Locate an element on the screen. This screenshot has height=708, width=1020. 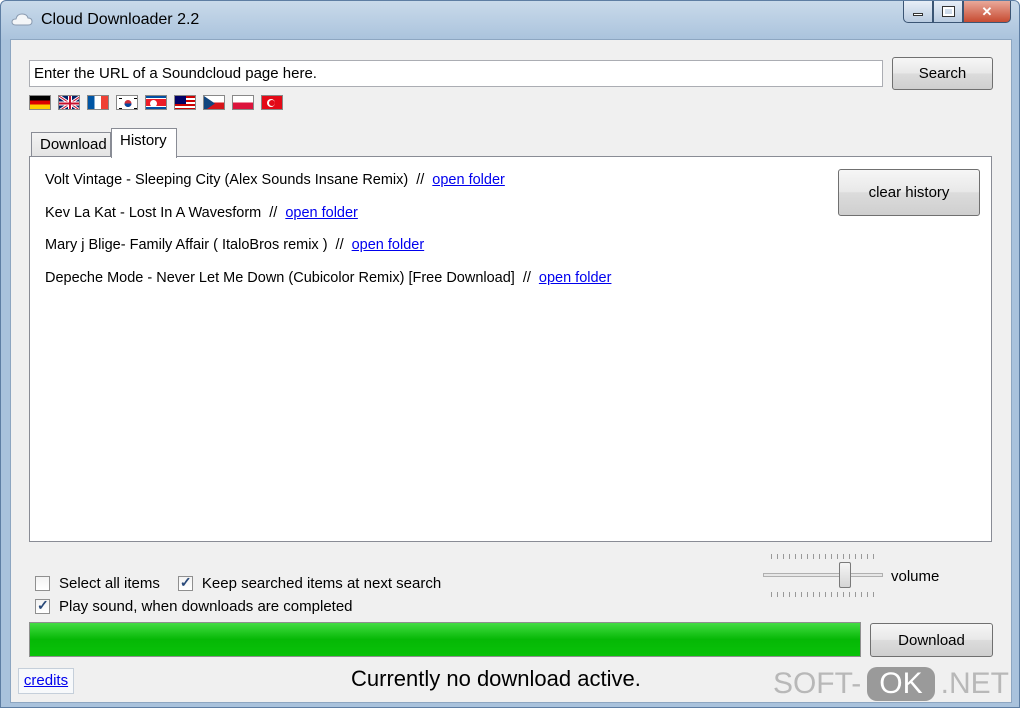
checkbox-label: Play sound, when downloads are completed is located at coordinates (206, 606).